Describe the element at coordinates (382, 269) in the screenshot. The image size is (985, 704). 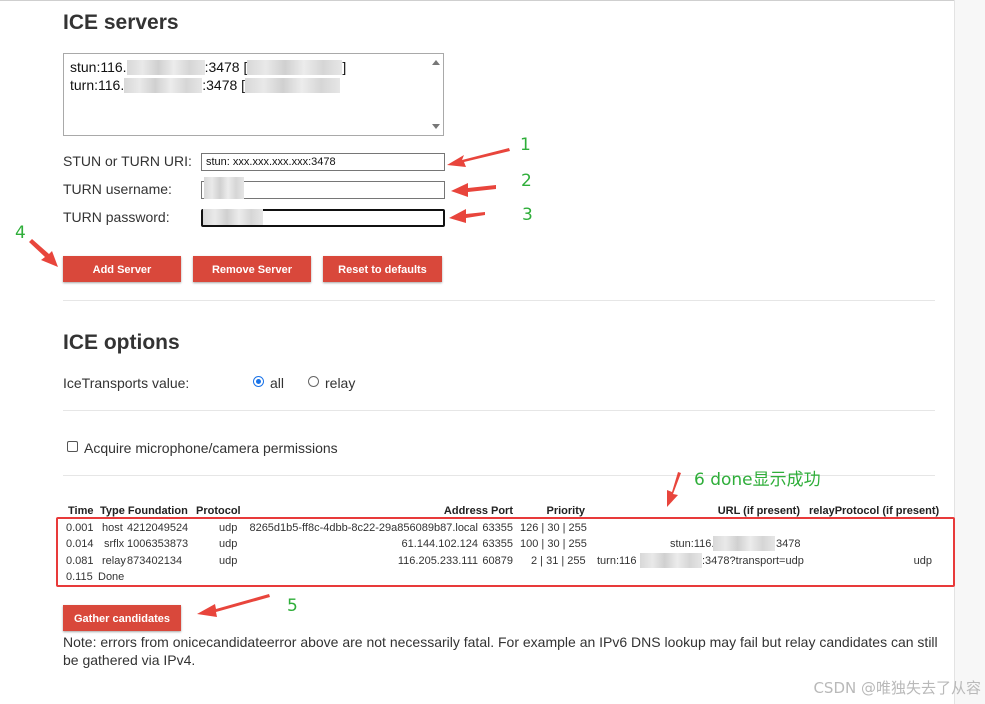
I see `reset-defaults-button: Reset to defaults` at that location.